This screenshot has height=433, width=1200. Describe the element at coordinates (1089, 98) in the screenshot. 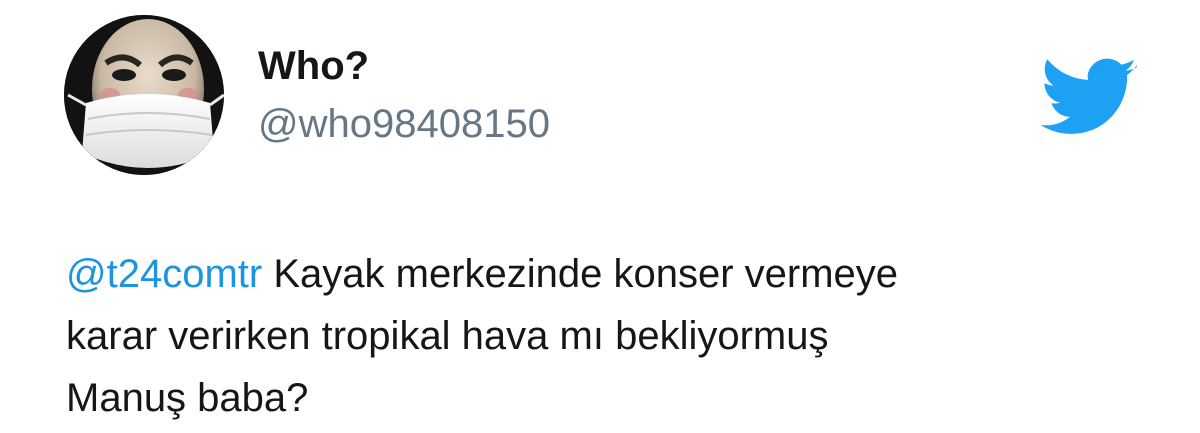

I see `twitter-bird-icon` at that location.